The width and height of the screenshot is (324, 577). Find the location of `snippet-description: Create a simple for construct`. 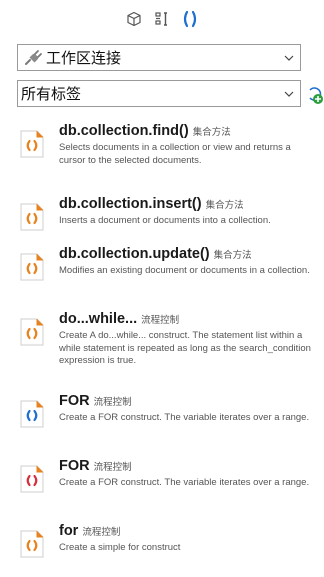

snippet-description: Create a simple for construct is located at coordinates (120, 547).